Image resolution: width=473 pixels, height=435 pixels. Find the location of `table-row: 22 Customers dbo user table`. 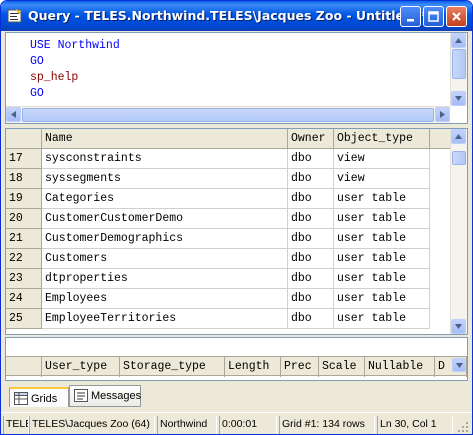

table-row: 22 Customers dbo user table is located at coordinates (229, 259).